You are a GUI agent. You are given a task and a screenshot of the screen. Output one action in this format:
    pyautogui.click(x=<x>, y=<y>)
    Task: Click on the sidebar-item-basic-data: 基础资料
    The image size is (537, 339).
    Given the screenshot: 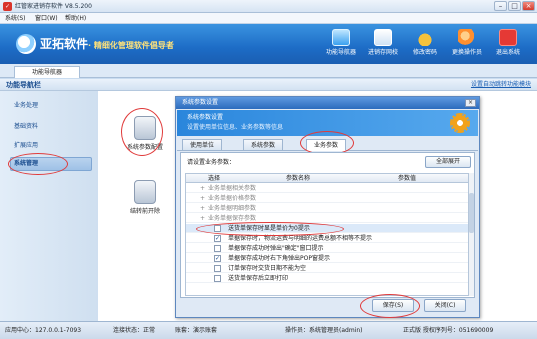 What is the action you would take?
    pyautogui.click(x=49, y=127)
    